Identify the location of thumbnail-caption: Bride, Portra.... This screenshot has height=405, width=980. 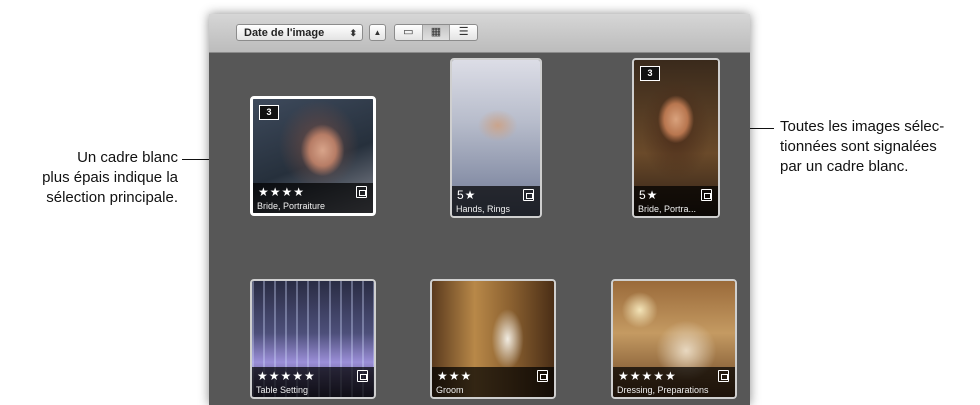
(667, 209).